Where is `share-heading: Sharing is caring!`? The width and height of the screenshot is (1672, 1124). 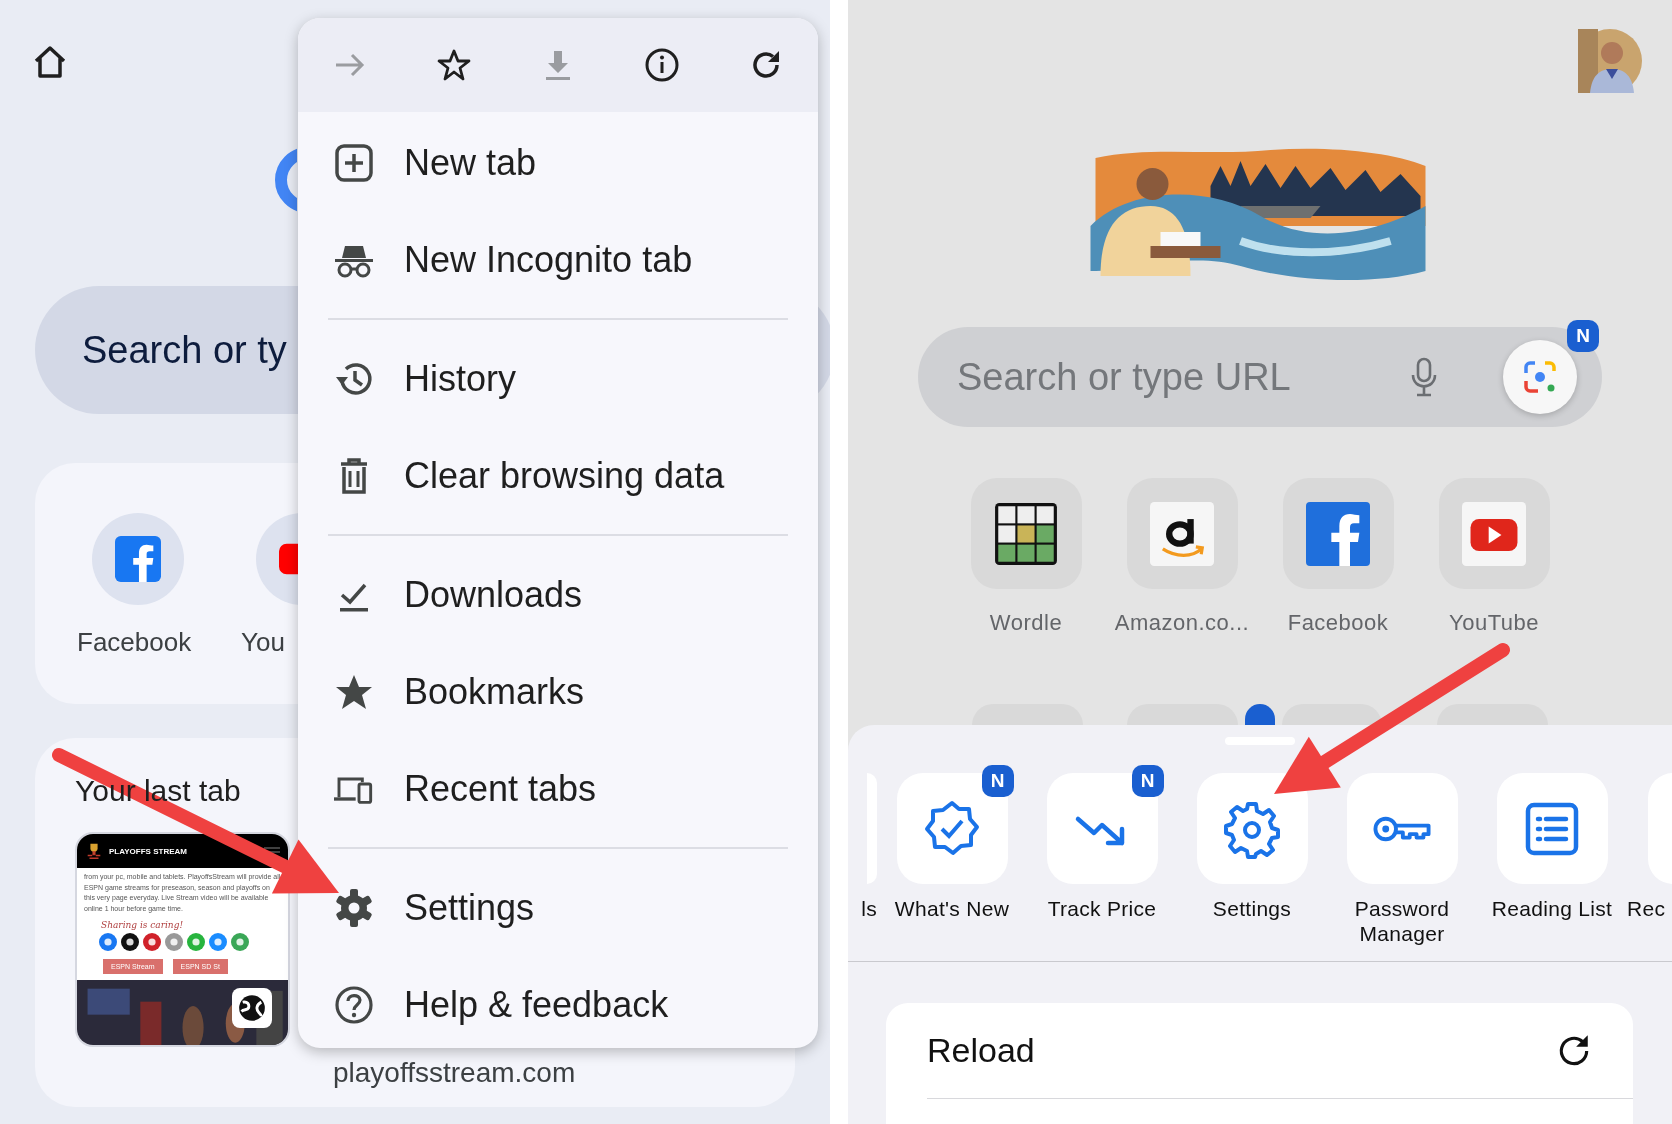 share-heading: Sharing is caring! is located at coordinates (143, 925).